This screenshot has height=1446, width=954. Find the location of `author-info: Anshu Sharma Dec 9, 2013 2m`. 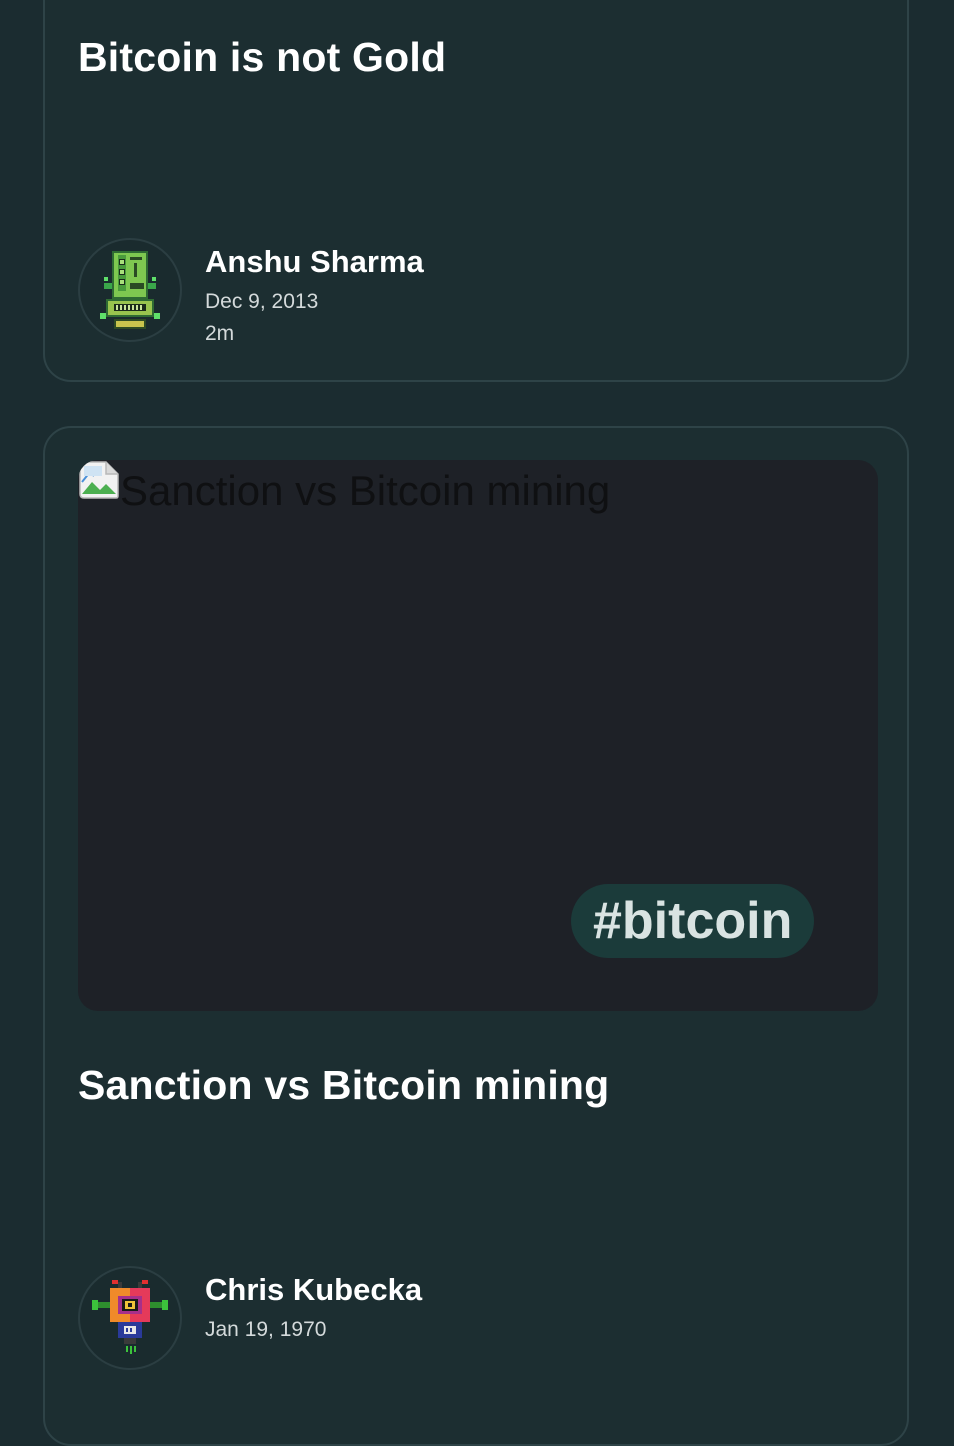

author-info: Anshu Sharma Dec 9, 2013 2m is located at coordinates (251, 292).